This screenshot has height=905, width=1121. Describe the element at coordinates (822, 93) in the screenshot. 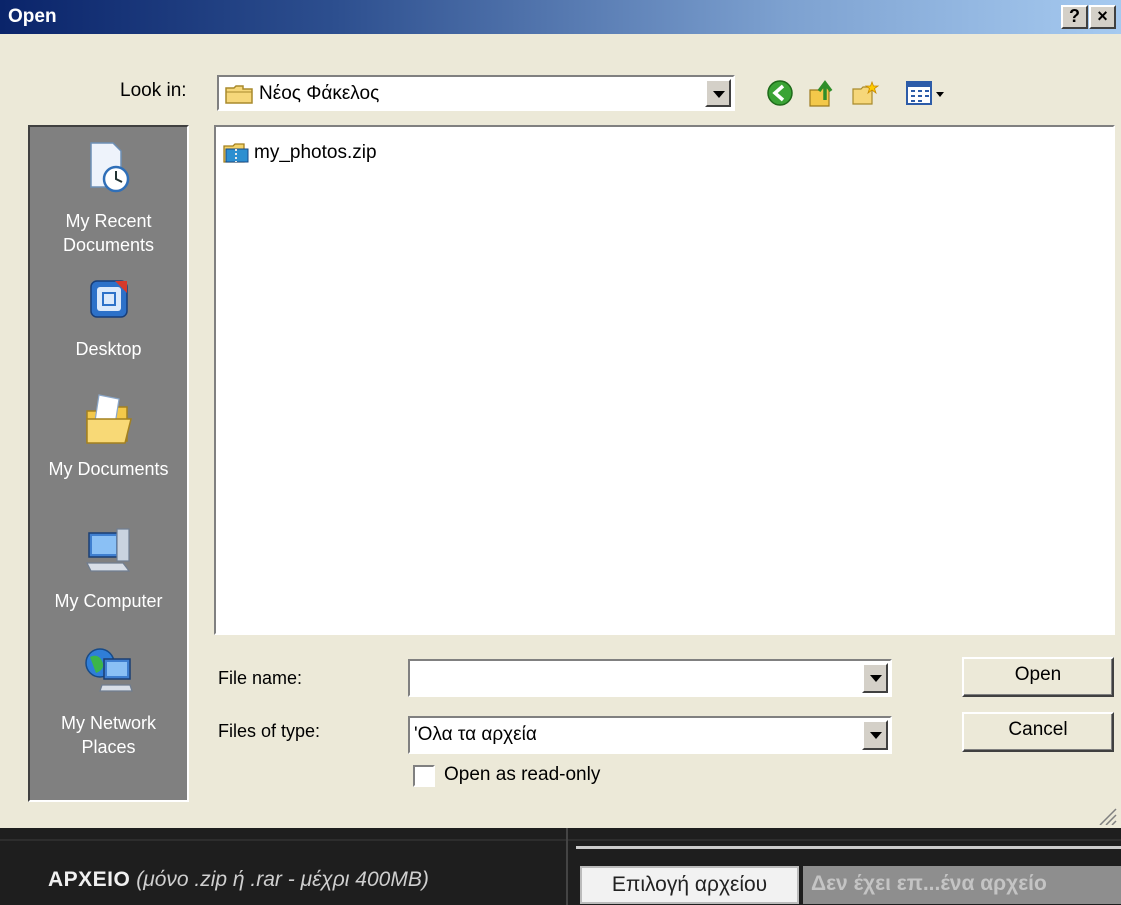

I see `up-folder-icon` at that location.